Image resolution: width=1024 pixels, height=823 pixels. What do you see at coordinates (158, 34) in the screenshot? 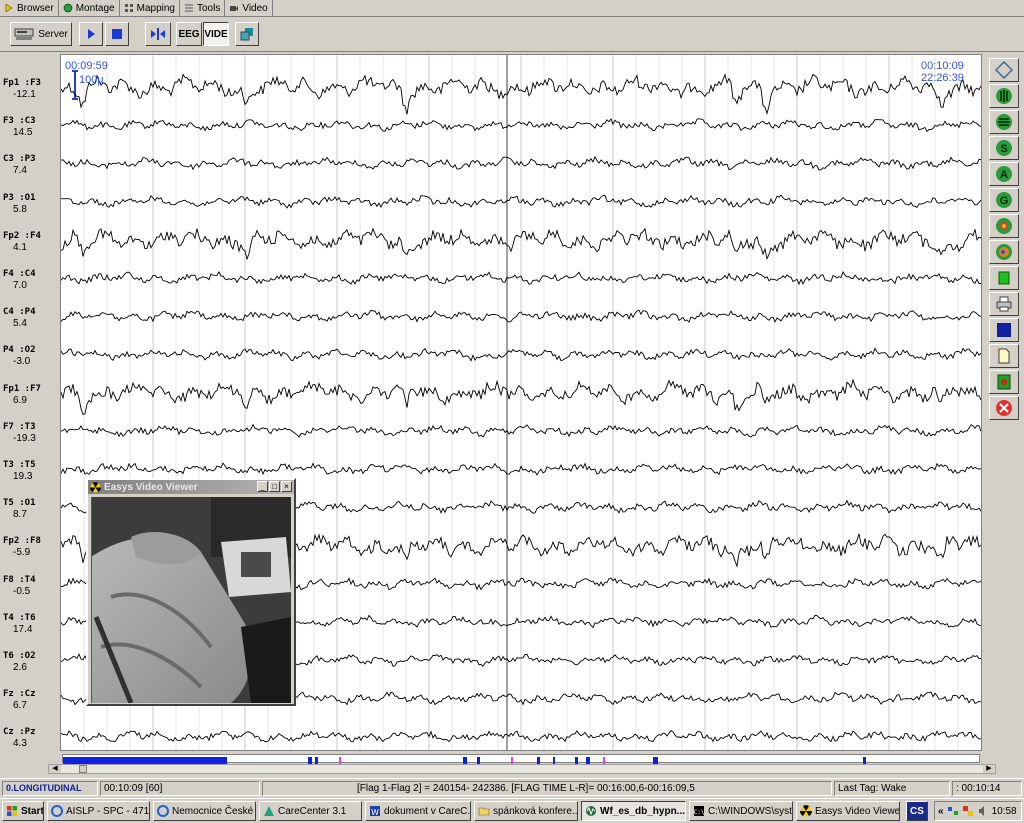
I see `sync-button` at bounding box center [158, 34].